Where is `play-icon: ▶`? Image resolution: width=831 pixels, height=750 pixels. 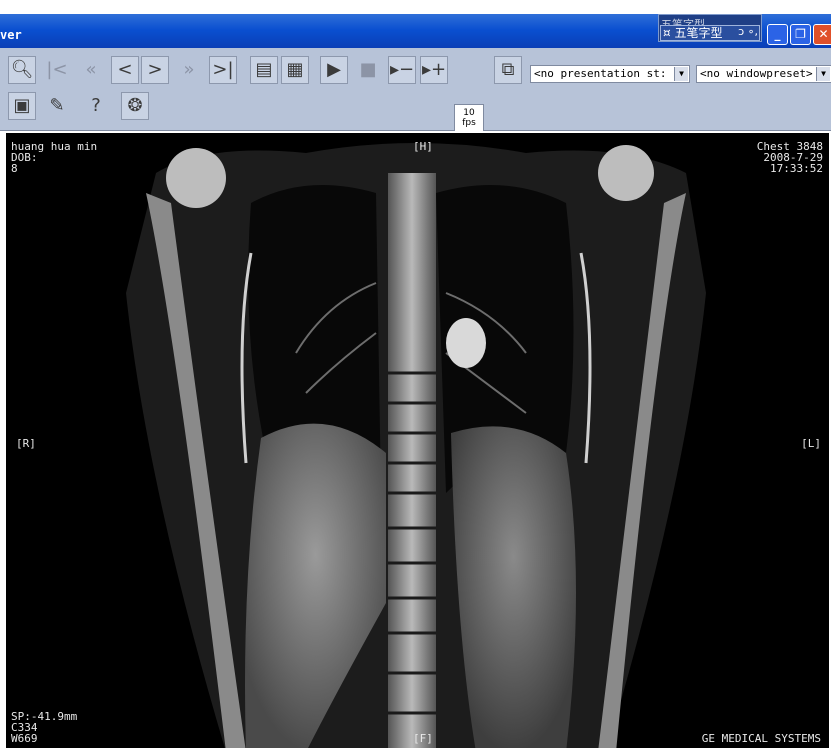
play-icon: ▶ is located at coordinates (334, 69).